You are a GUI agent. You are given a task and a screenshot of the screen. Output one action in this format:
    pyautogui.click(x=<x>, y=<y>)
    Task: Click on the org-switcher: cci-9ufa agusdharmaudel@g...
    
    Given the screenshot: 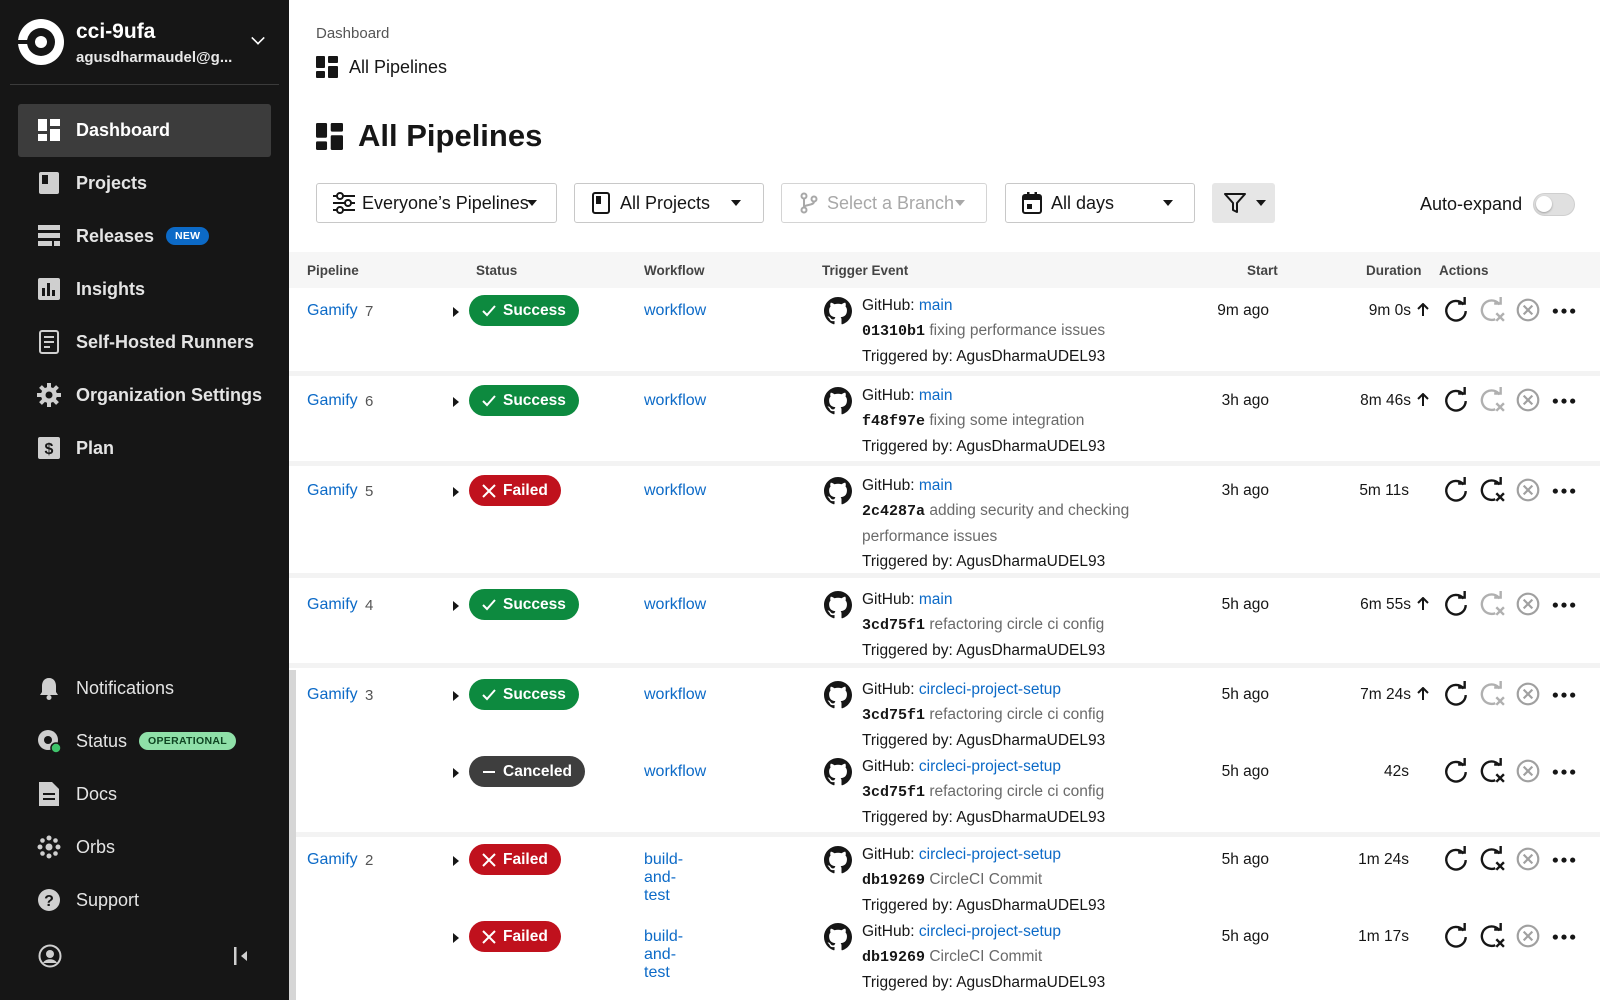 What is the action you would take?
    pyautogui.click(x=144, y=42)
    